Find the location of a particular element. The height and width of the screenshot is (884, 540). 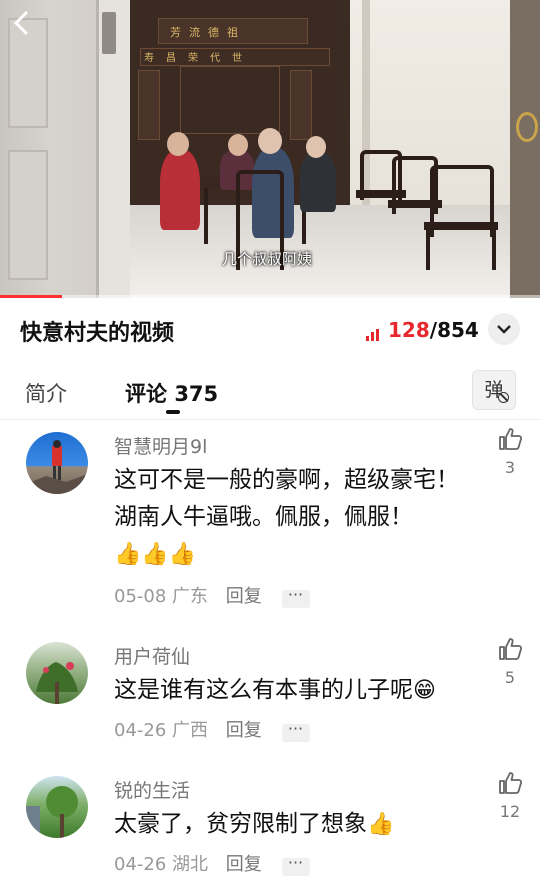

comment-date: 05-08 is located at coordinates (140, 596).